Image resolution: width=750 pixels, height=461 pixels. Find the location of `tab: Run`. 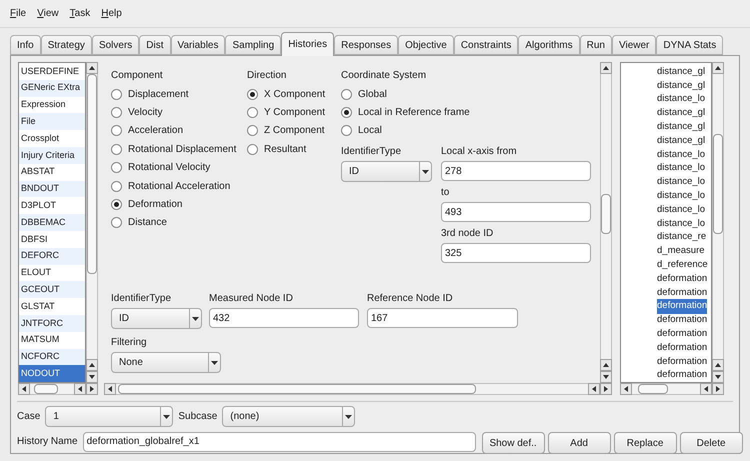

tab: Run is located at coordinates (596, 45).